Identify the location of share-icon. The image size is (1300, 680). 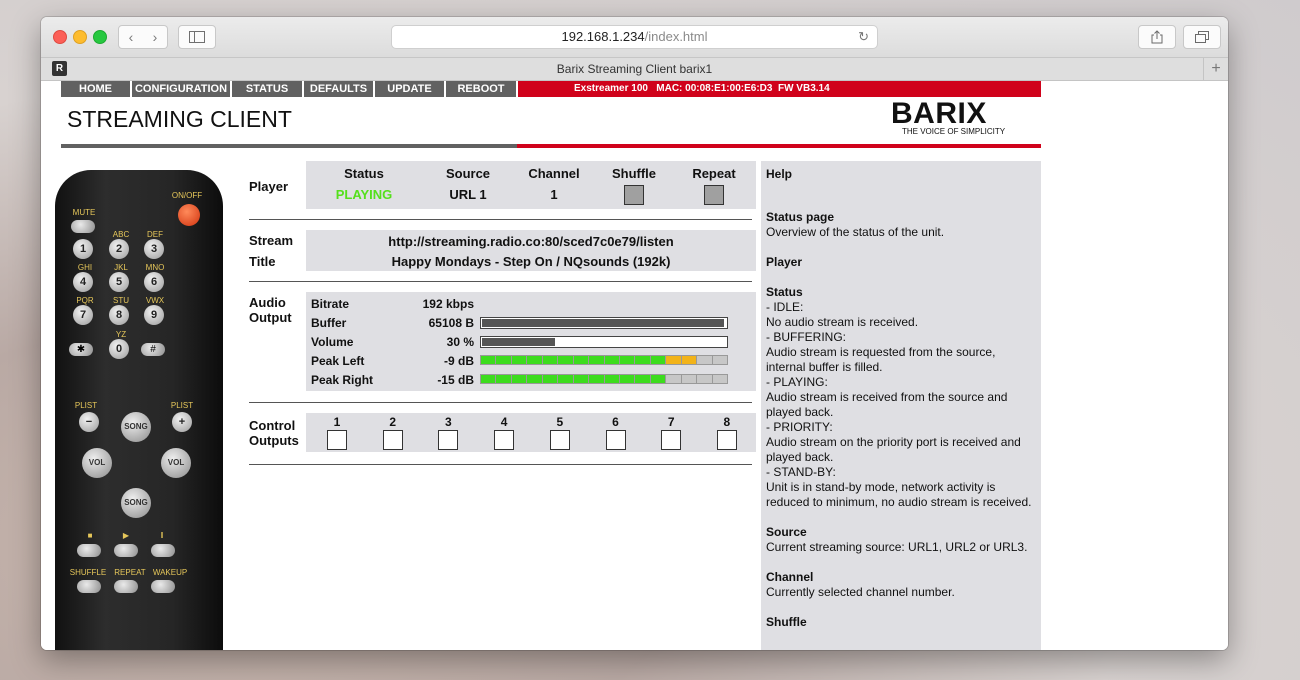
(1157, 37).